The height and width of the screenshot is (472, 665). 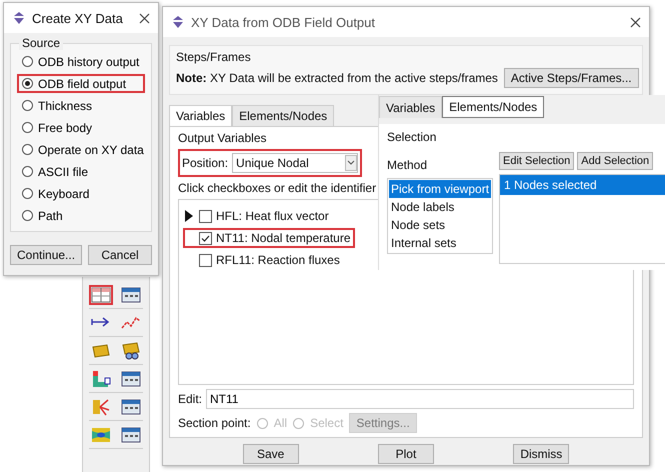 What do you see at coordinates (81, 83) in the screenshot?
I see `radio-option: ODB field output` at bounding box center [81, 83].